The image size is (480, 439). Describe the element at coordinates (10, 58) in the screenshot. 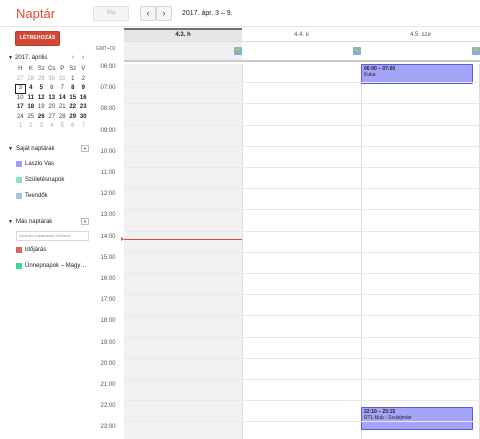

I see `collapse-caret-icon: ▼` at that location.